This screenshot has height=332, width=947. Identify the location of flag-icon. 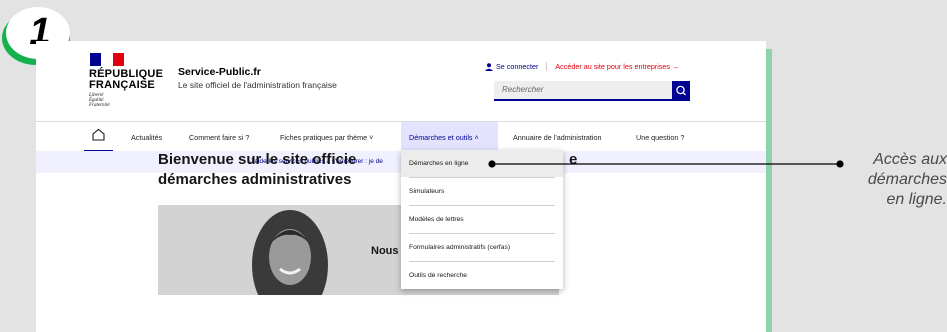
(107, 59).